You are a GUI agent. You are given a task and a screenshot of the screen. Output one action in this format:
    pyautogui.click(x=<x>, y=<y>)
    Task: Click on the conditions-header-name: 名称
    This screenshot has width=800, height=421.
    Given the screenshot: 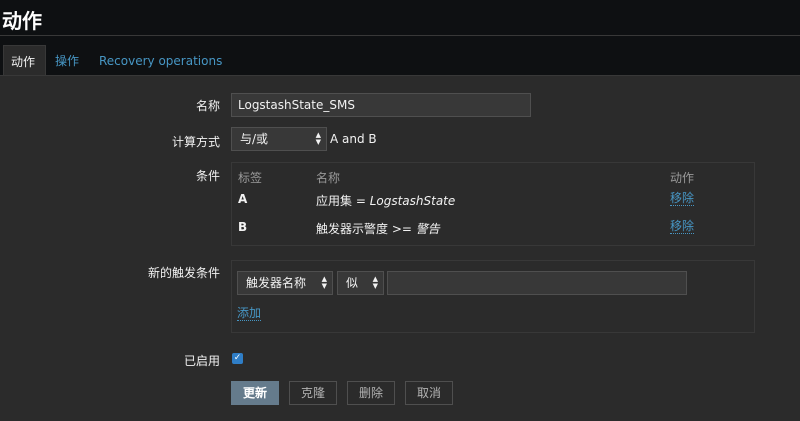 What is the action you would take?
    pyautogui.click(x=328, y=178)
    